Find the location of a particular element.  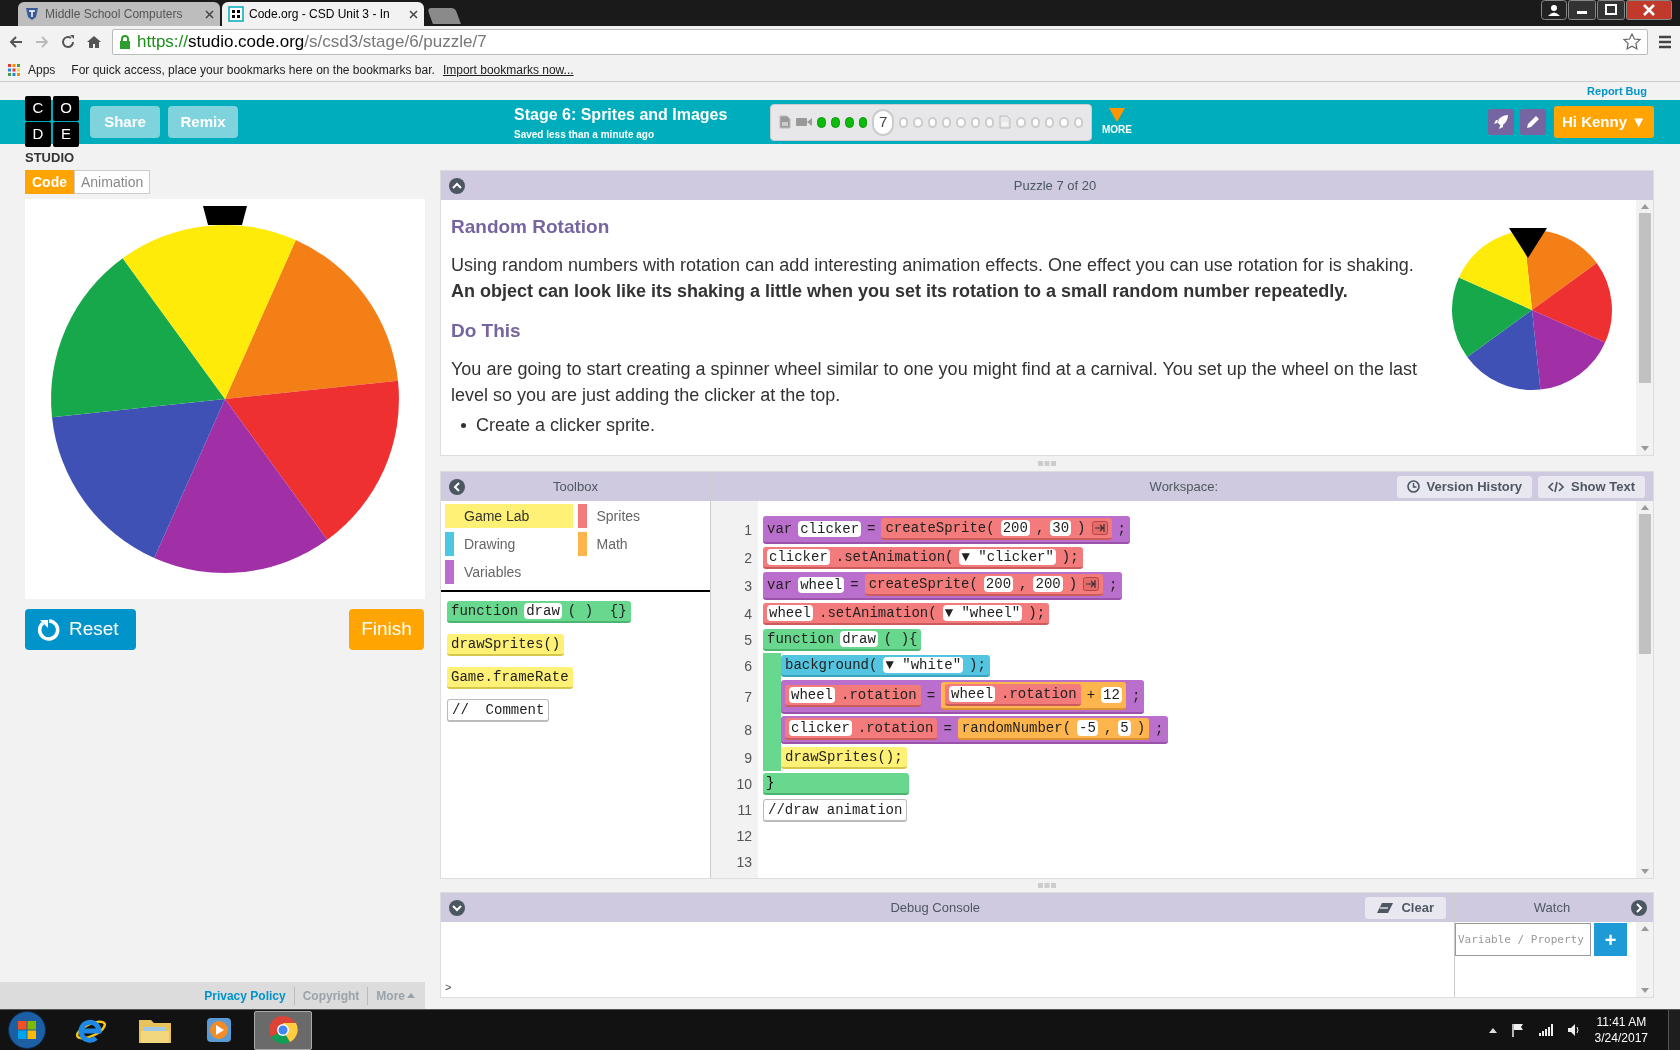

toolbox-category: Drawing is located at coordinates (509, 544).